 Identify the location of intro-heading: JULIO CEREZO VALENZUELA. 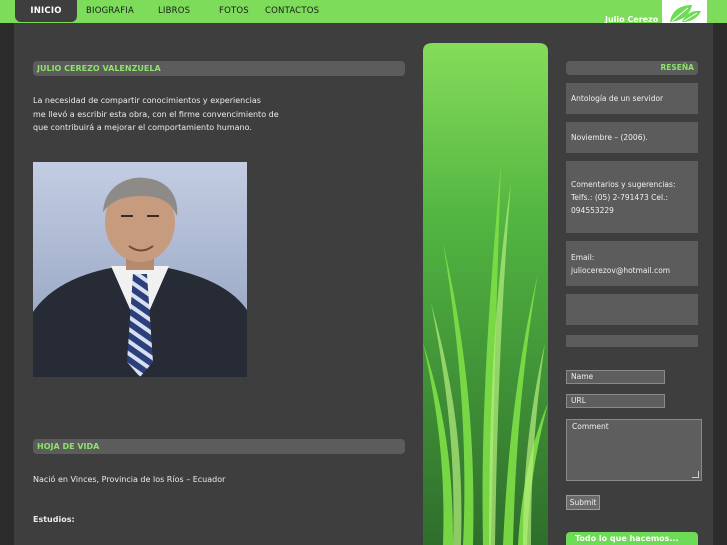
(219, 68).